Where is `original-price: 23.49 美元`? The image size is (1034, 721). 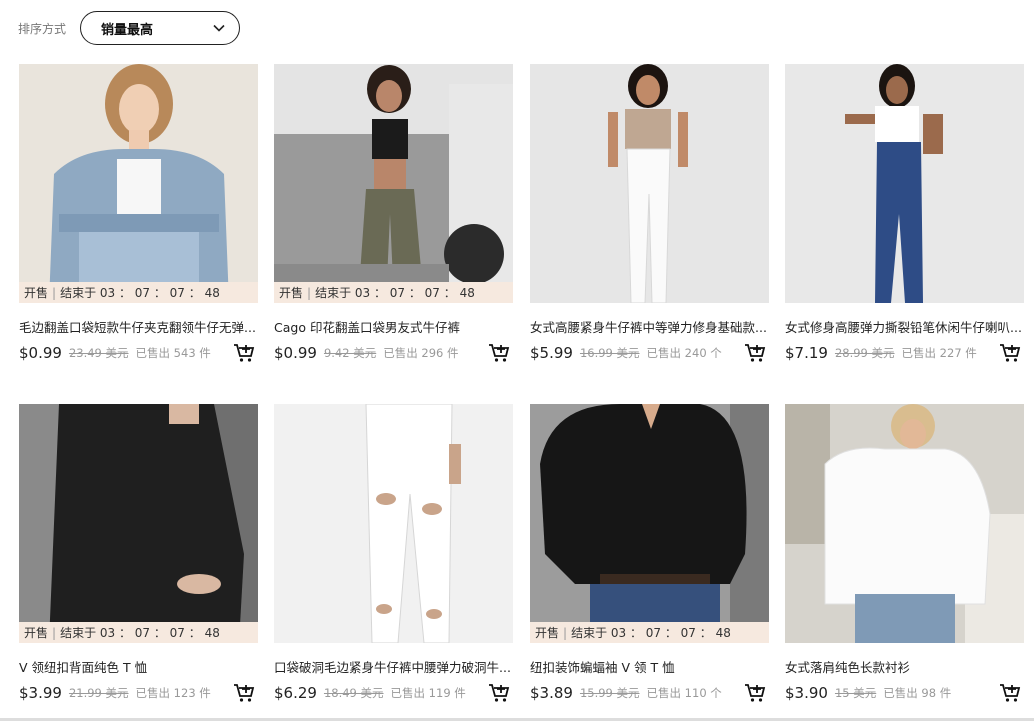 original-price: 23.49 美元 is located at coordinates (98, 353).